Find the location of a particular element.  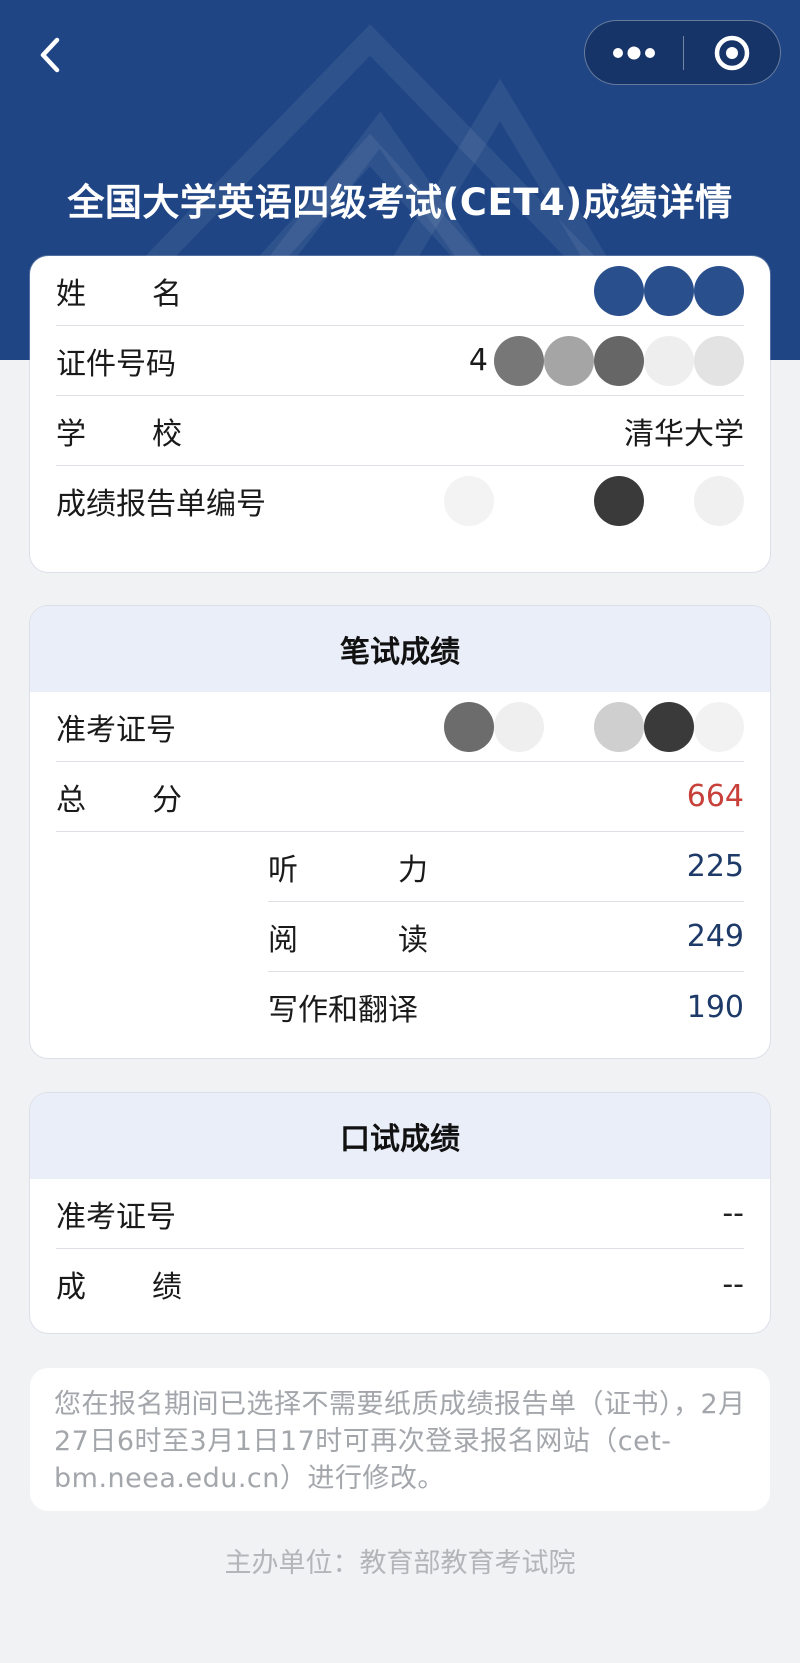

oral-ticket-value: -- is located at coordinates (733, 1213).